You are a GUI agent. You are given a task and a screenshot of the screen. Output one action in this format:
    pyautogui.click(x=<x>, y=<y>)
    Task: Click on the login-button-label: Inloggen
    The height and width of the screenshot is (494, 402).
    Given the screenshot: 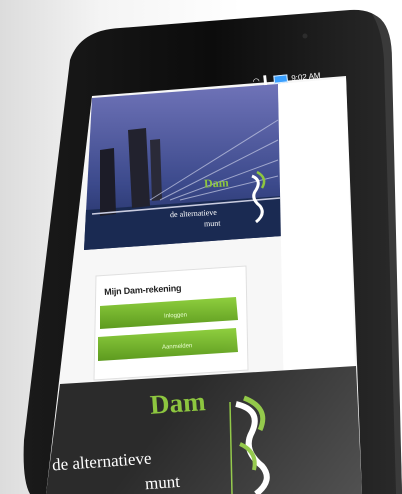 What is the action you would take?
    pyautogui.click(x=175, y=315)
    